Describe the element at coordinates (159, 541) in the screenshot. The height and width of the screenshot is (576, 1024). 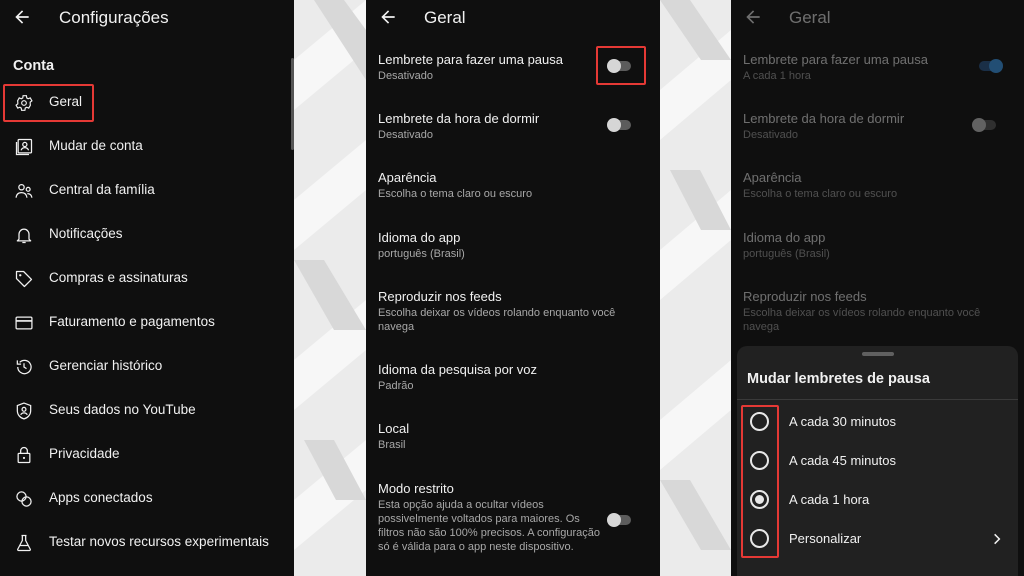
I see `menu-item-label: Testar novos recursos experimentais` at that location.